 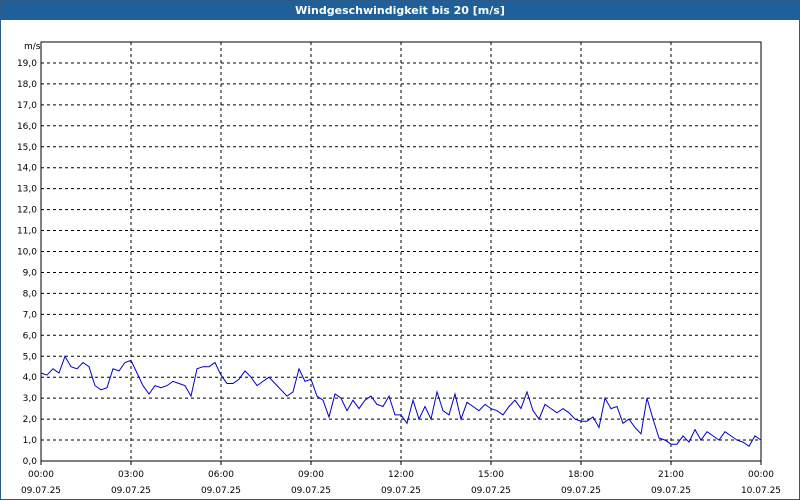 What do you see at coordinates (30, 315) in the screenshot?
I see `y-tick-label: 7,0` at bounding box center [30, 315].